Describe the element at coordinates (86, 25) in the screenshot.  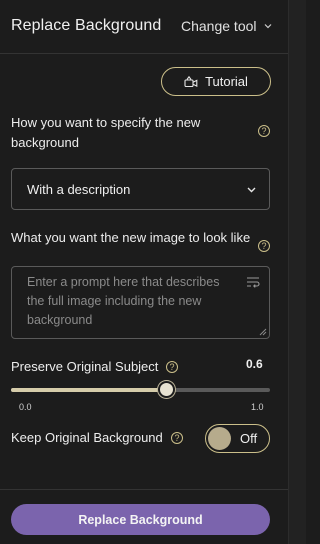
I see `panel-title: Replace Background` at that location.